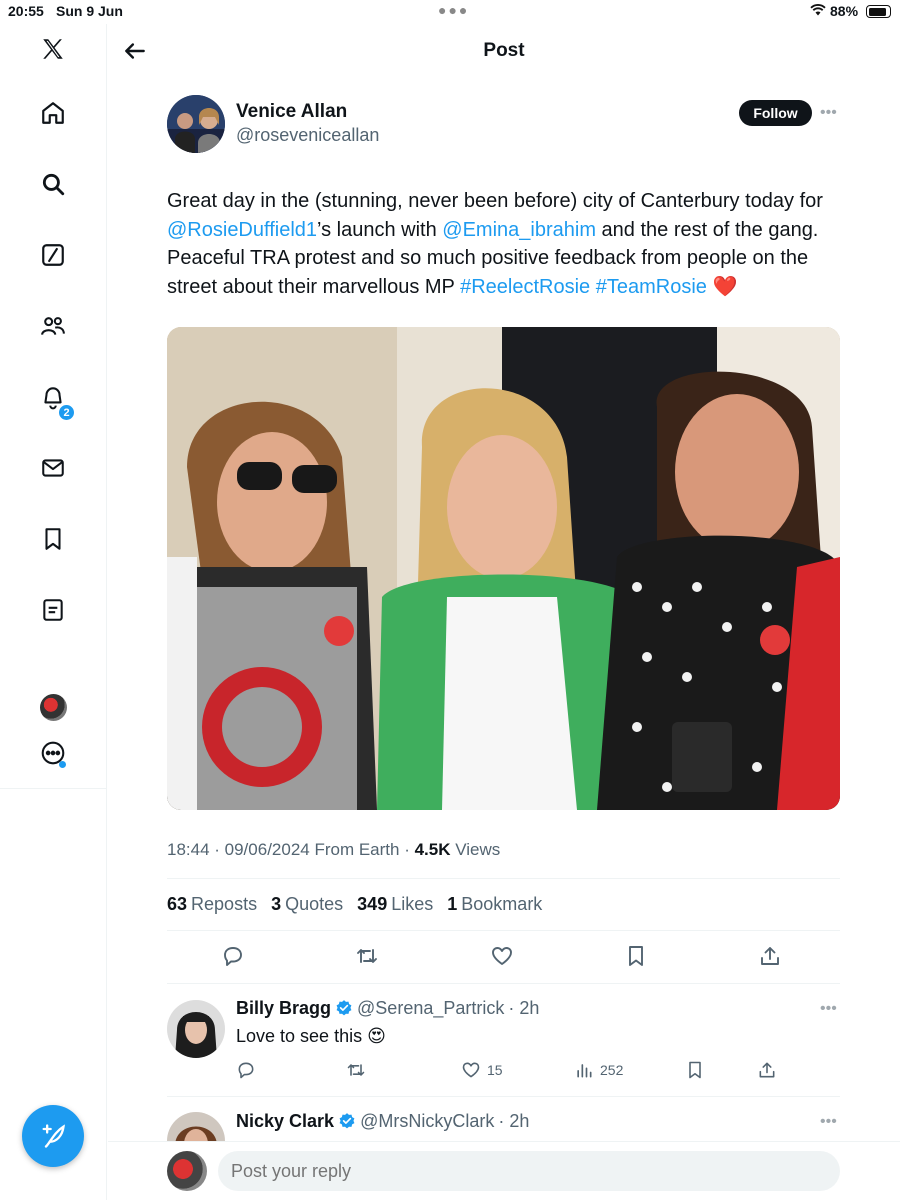 The height and width of the screenshot is (1200, 900). What do you see at coordinates (412, 904) in the screenshot?
I see `likes-label: Likes` at bounding box center [412, 904].